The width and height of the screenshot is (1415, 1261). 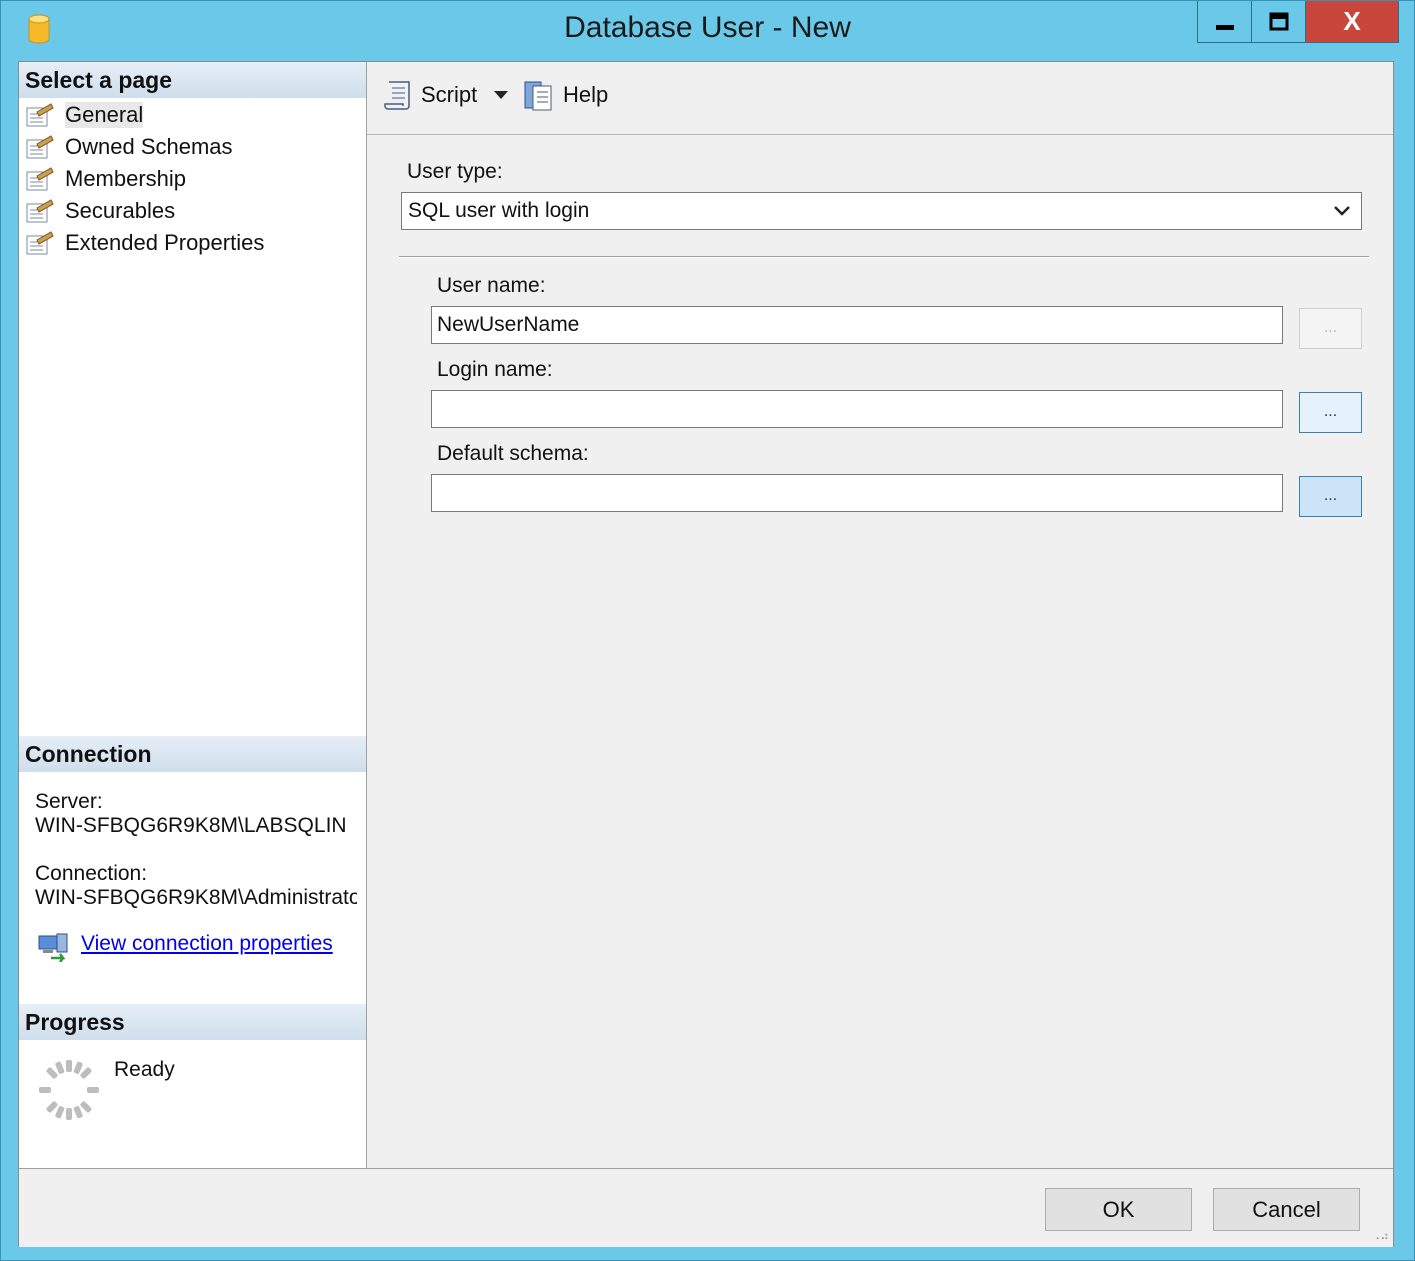 What do you see at coordinates (884, 257) in the screenshot?
I see `separator` at bounding box center [884, 257].